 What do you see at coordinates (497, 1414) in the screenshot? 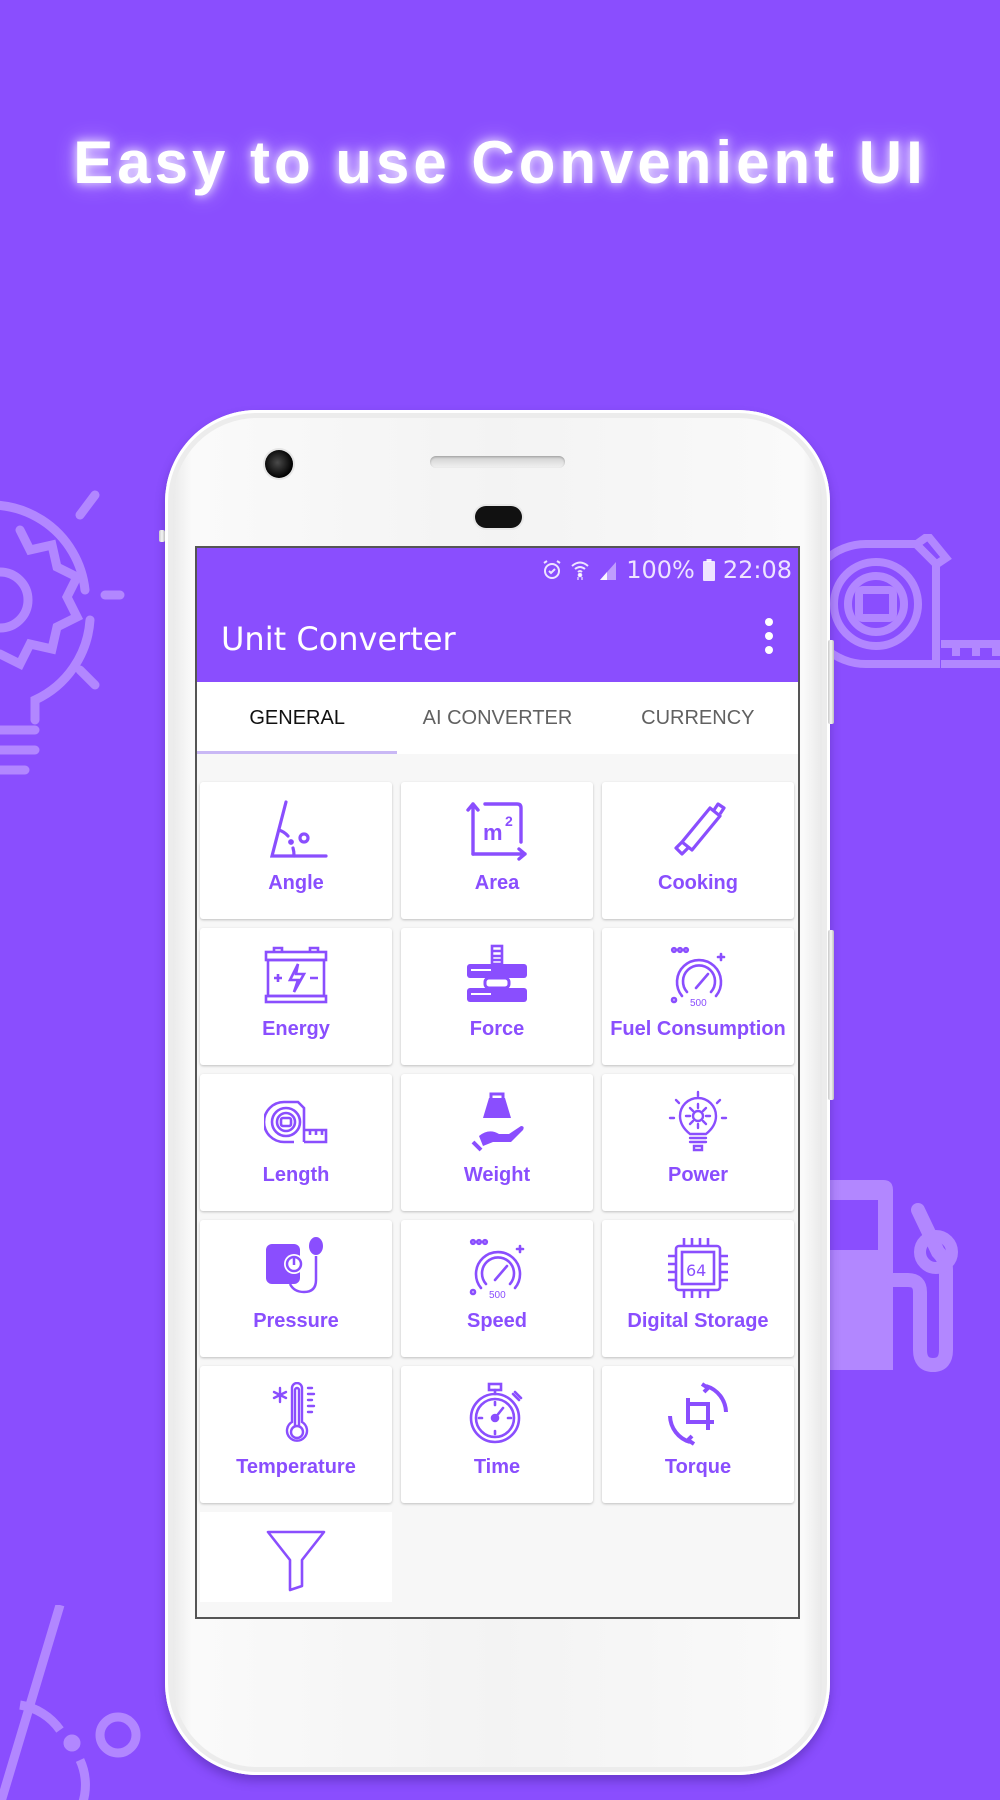
I see `stopwatch-icon` at bounding box center [497, 1414].